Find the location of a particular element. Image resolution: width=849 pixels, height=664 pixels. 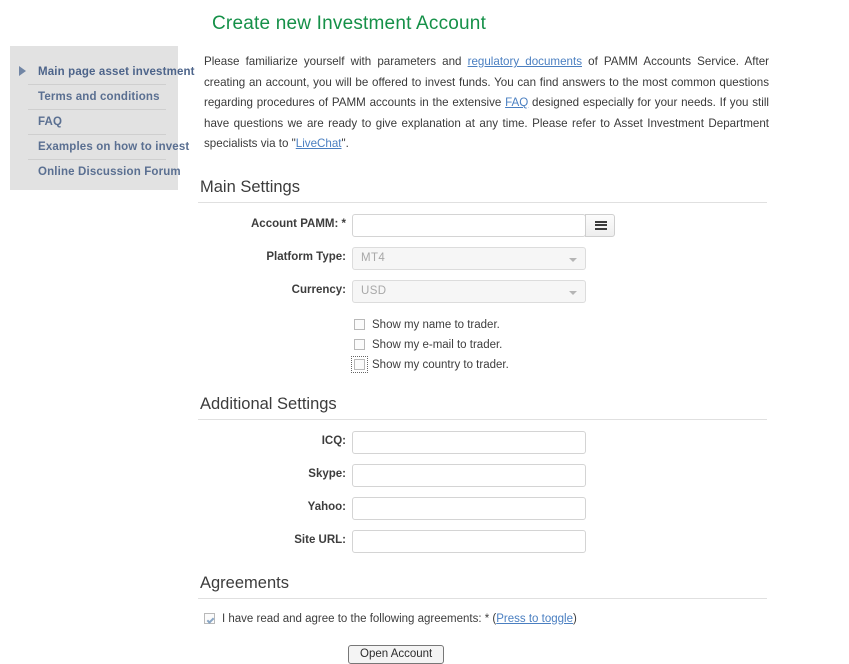

sidebar-item-label: FAQ is located at coordinates (45, 122).